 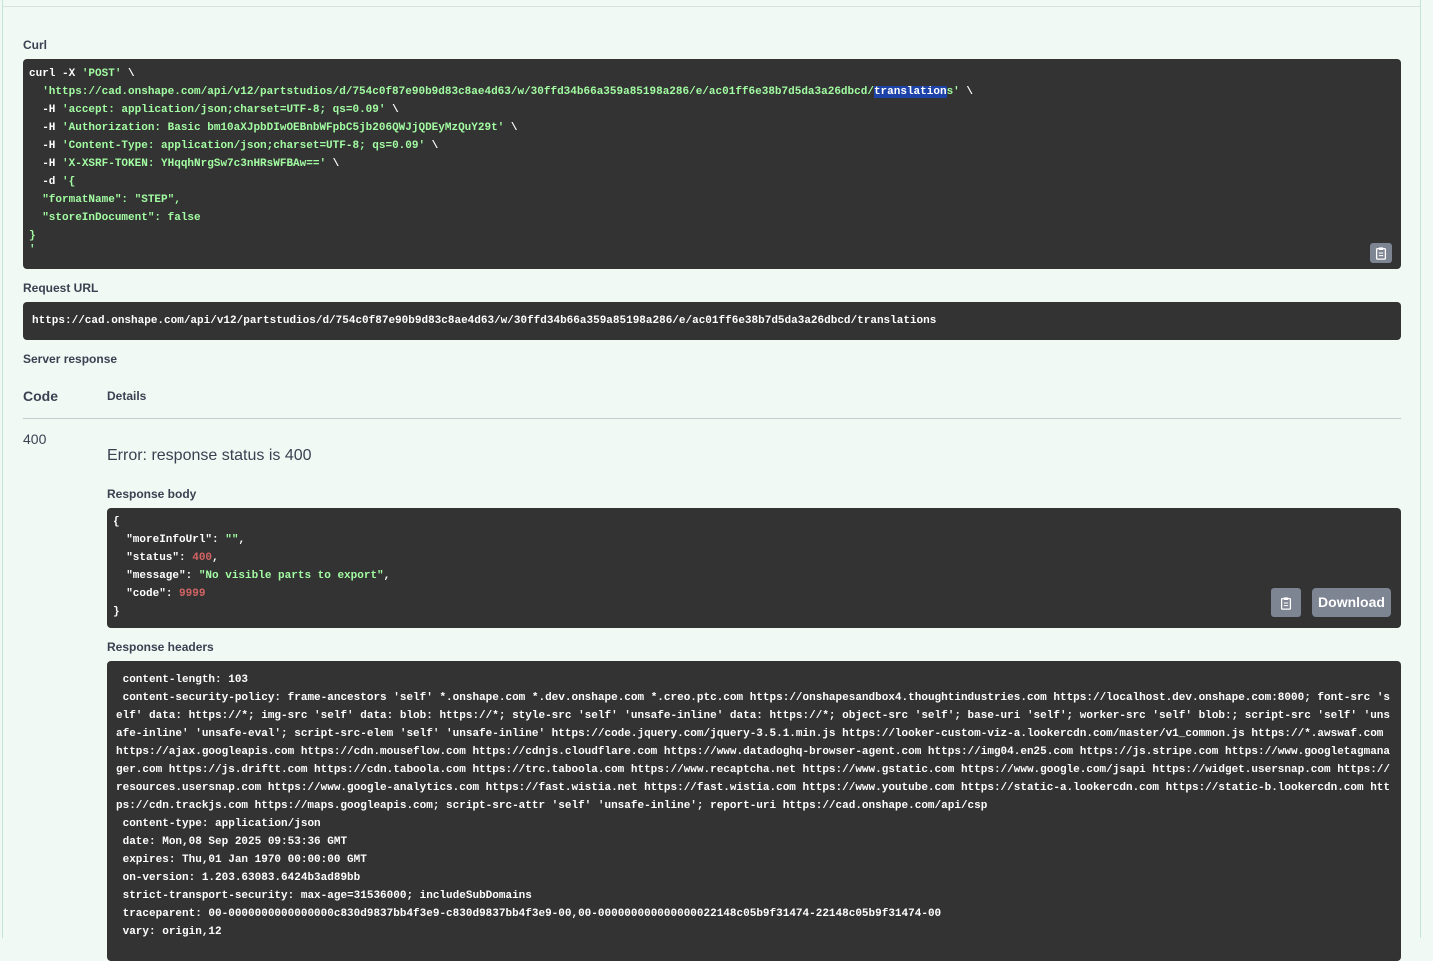 I want to click on curl-data-line: ', so click(x=32, y=250).